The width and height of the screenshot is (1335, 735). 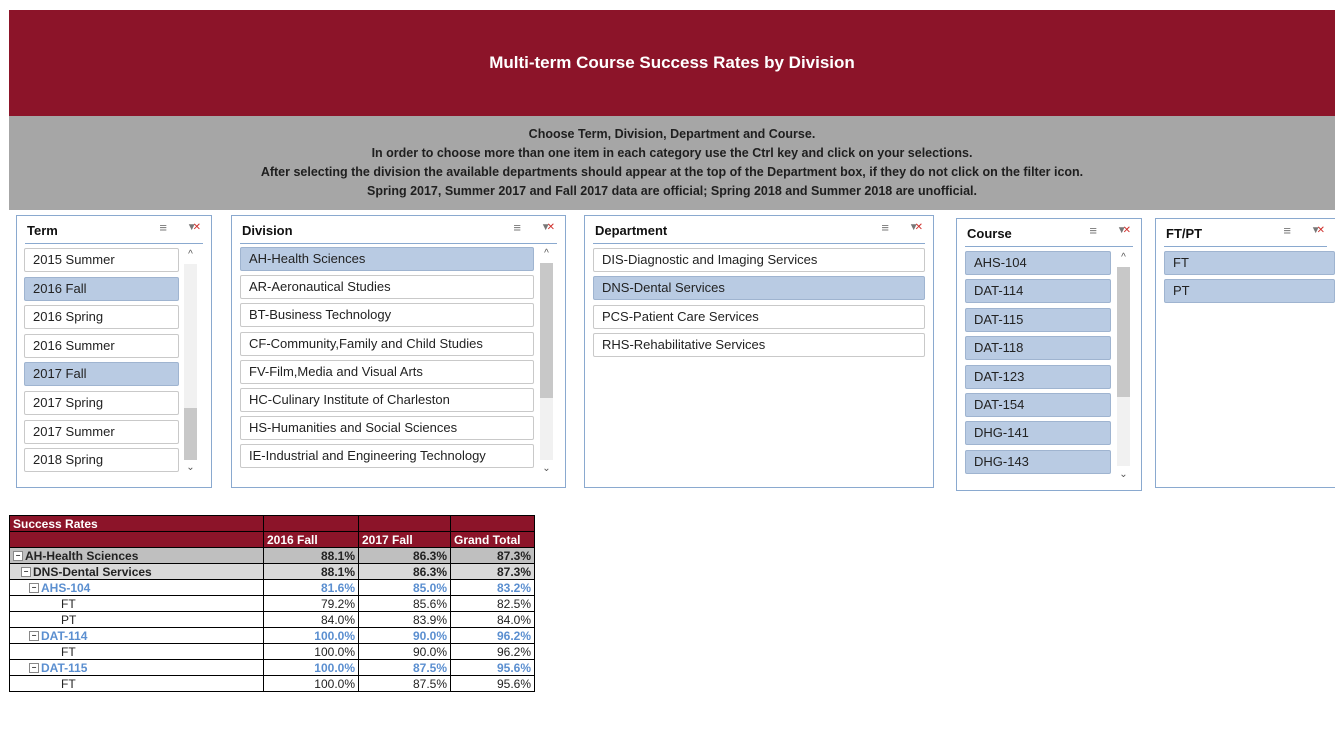 What do you see at coordinates (272, 651) in the screenshot?
I see `pivot-row: FT 100.0% 90.0% 96.2%` at bounding box center [272, 651].